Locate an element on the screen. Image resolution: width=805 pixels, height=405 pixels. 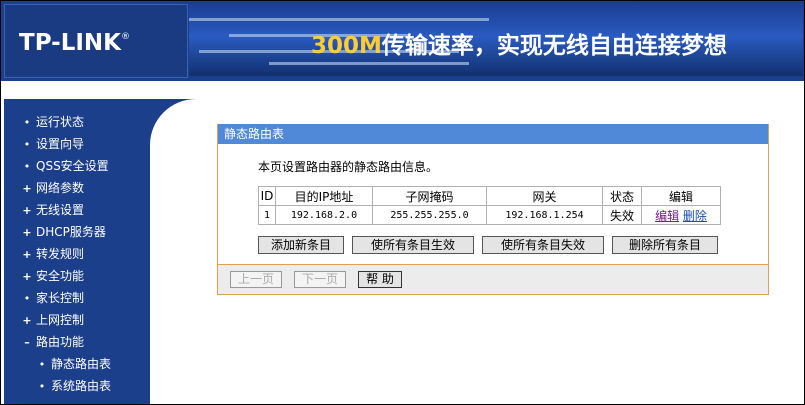
logo-box: TP-LINK® is located at coordinates (96, 41).